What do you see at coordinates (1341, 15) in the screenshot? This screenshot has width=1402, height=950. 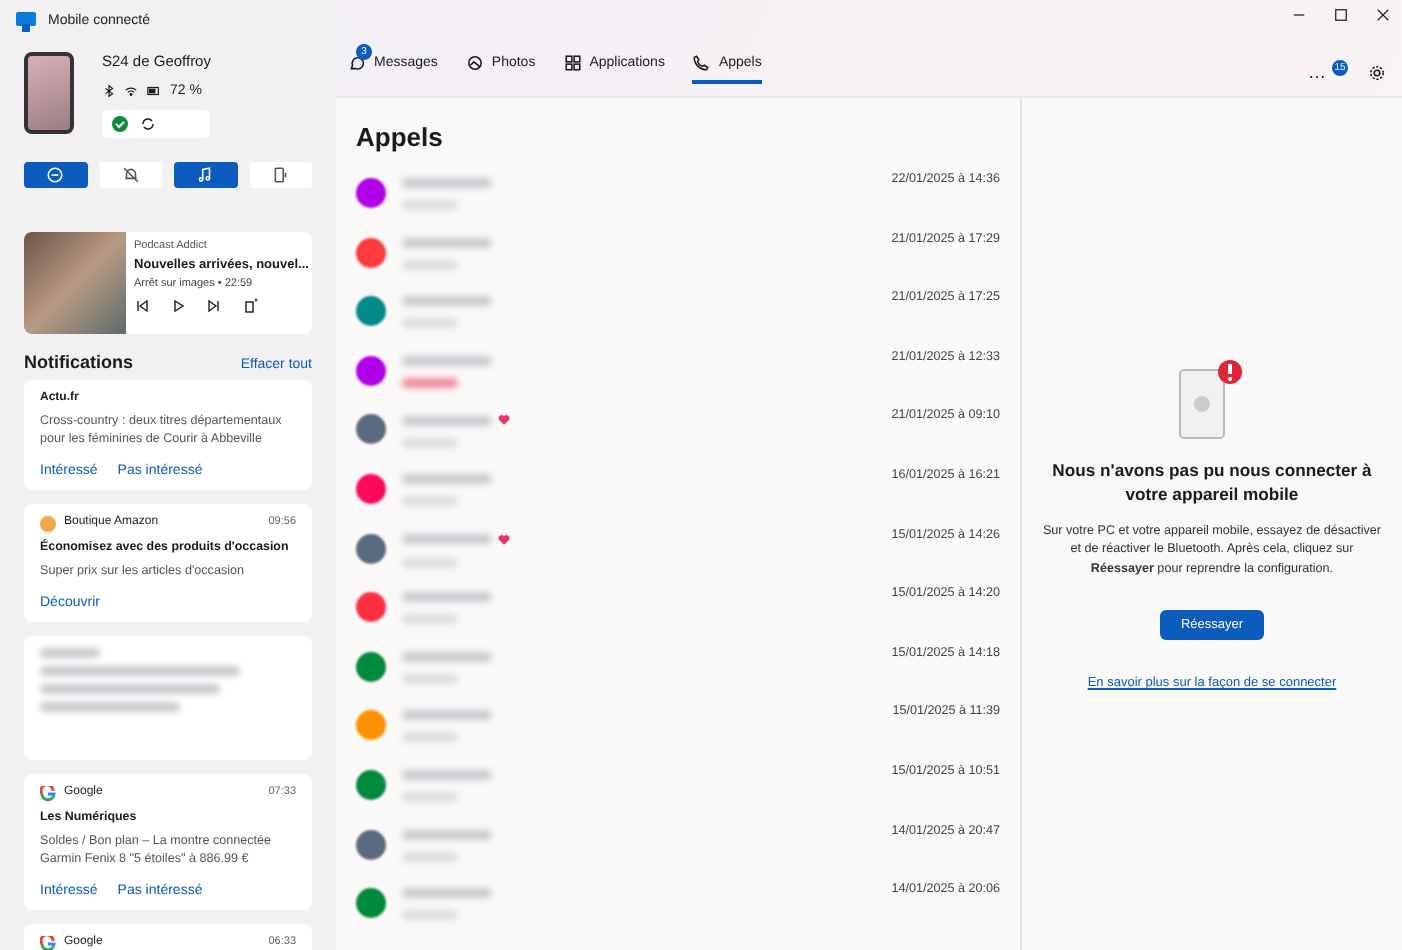 I see `maximize-icon` at bounding box center [1341, 15].